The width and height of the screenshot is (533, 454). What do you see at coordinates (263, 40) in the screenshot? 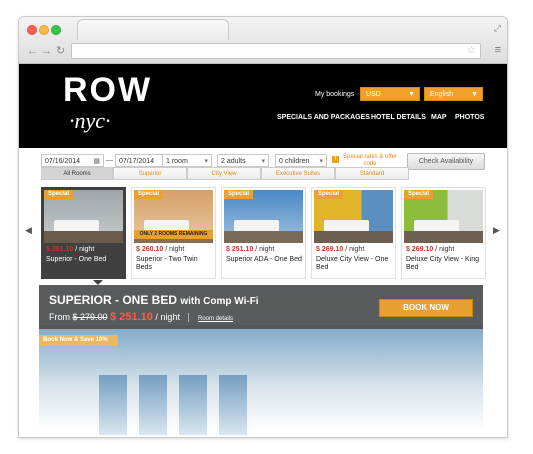
I see `browser-chrome: ⤢ ← → ↻ ☆ ≡` at bounding box center [263, 40].